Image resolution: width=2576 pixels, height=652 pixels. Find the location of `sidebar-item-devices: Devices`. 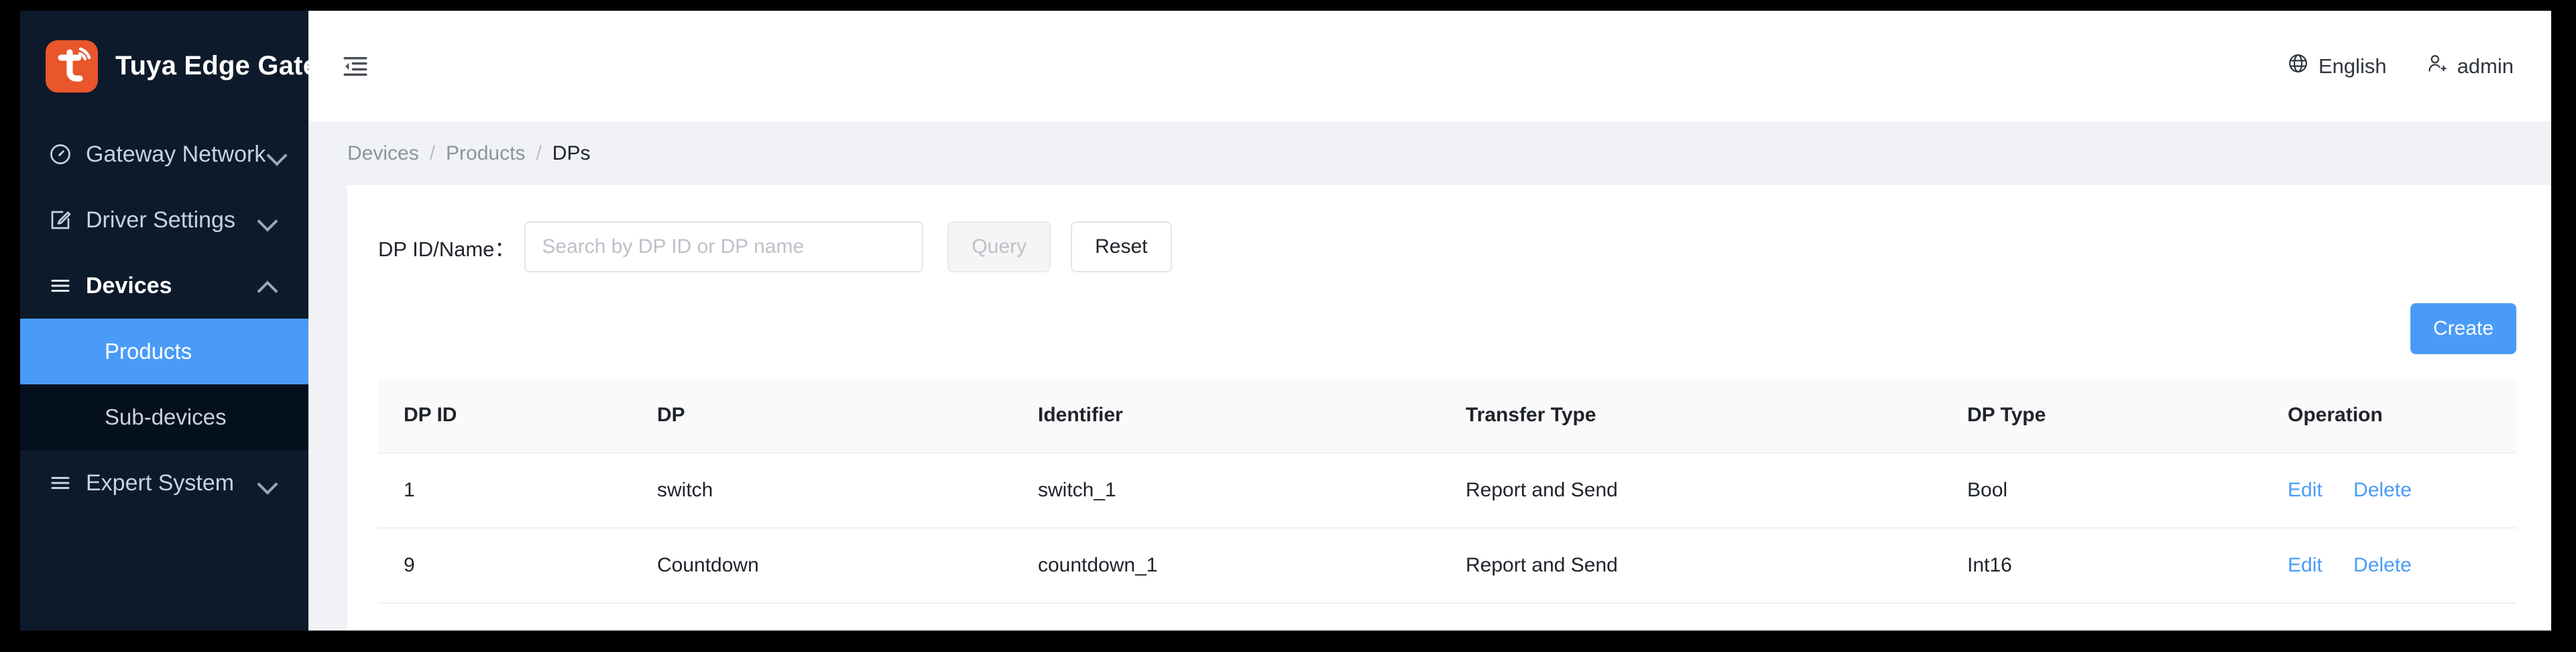

sidebar-item-devices: Devices is located at coordinates (164, 286).